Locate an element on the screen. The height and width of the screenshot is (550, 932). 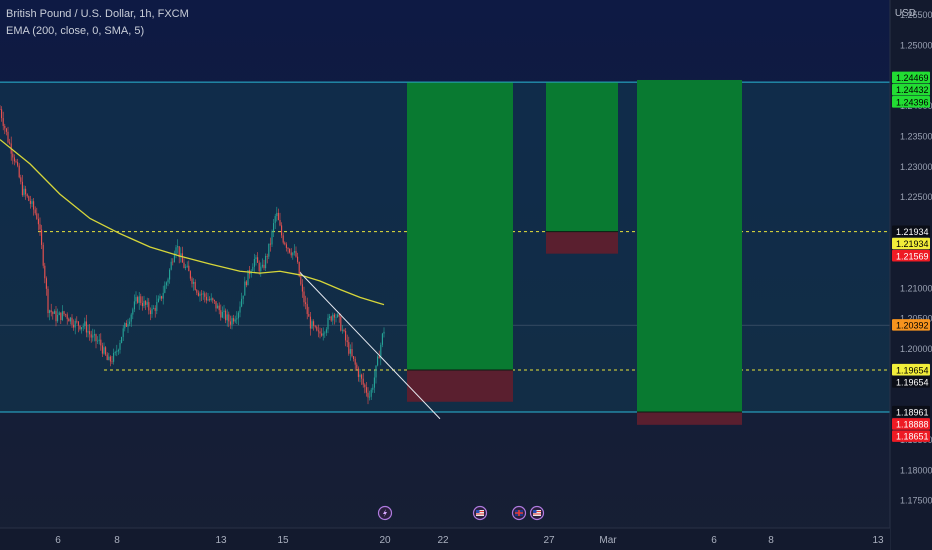
x-tick-label: 8 is located at coordinates (117, 540).